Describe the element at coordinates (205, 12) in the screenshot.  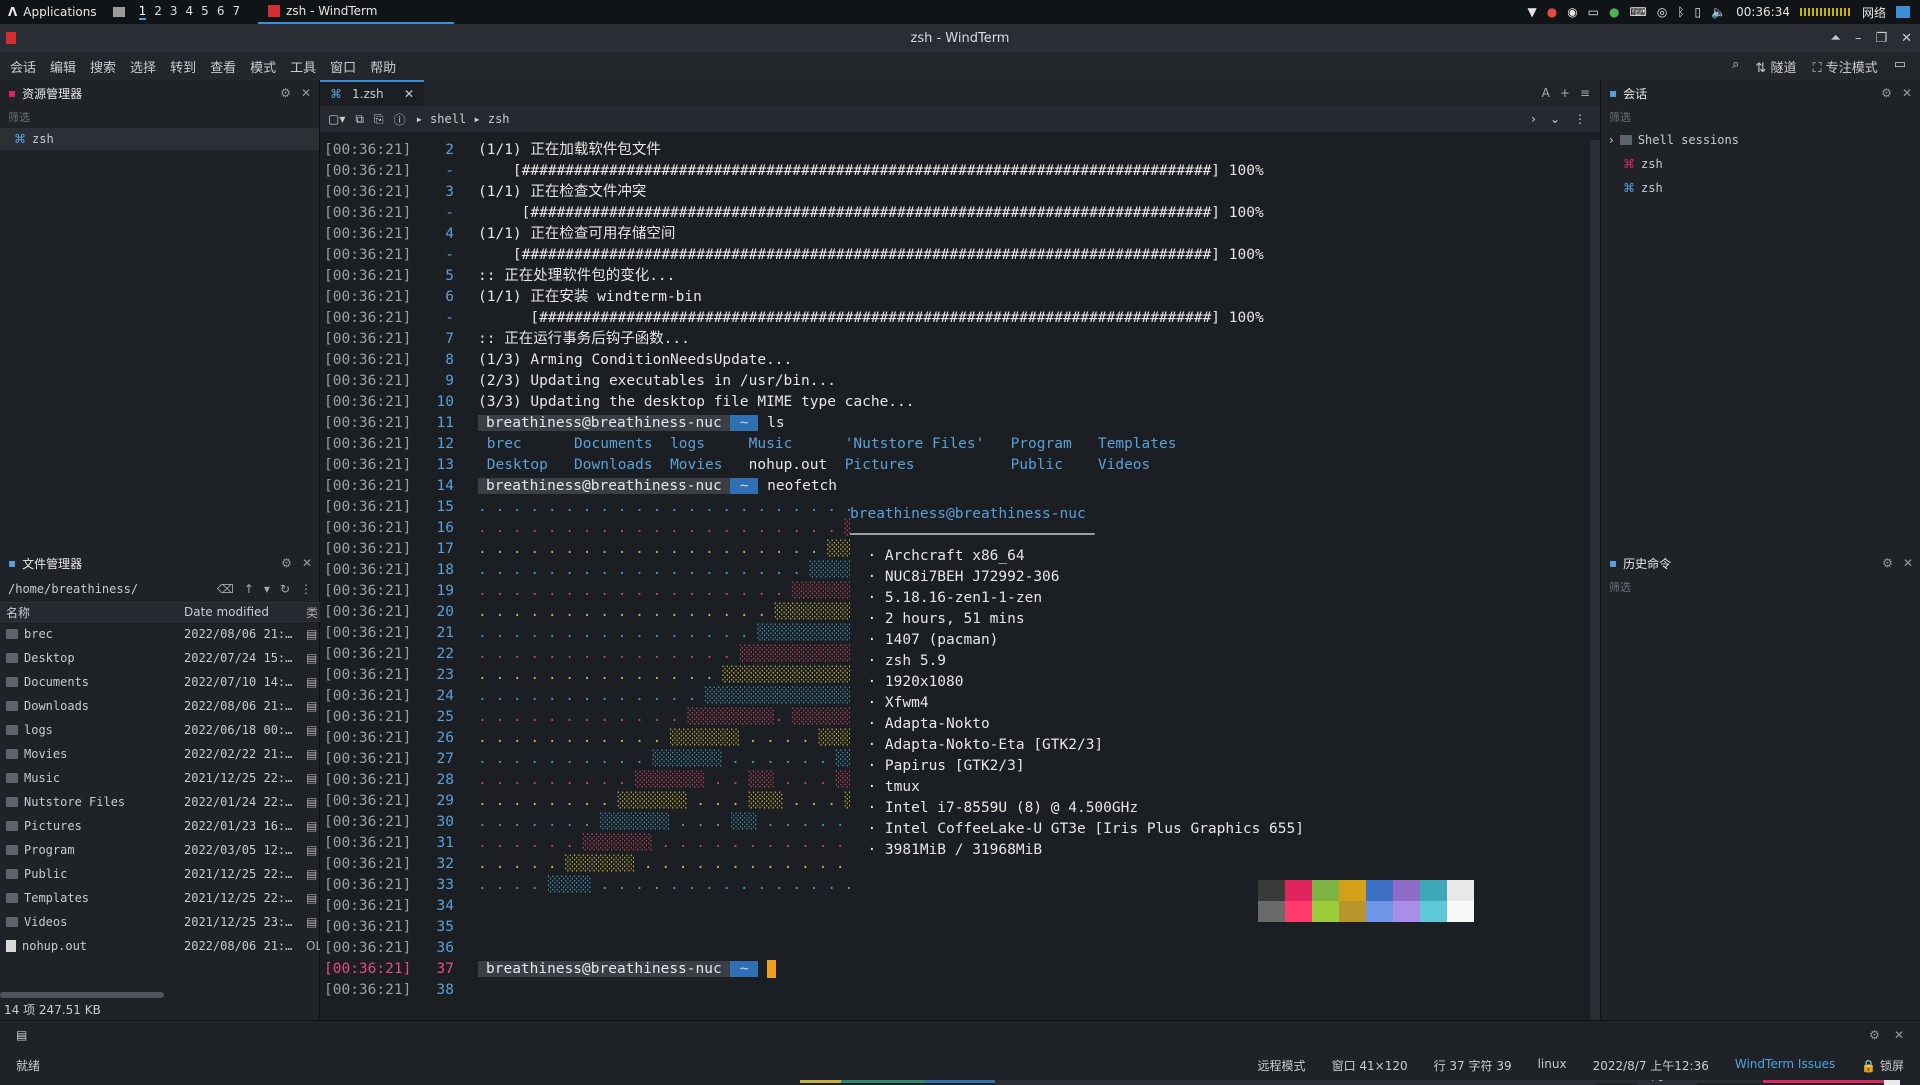
I see `workspace-5: 5` at that location.